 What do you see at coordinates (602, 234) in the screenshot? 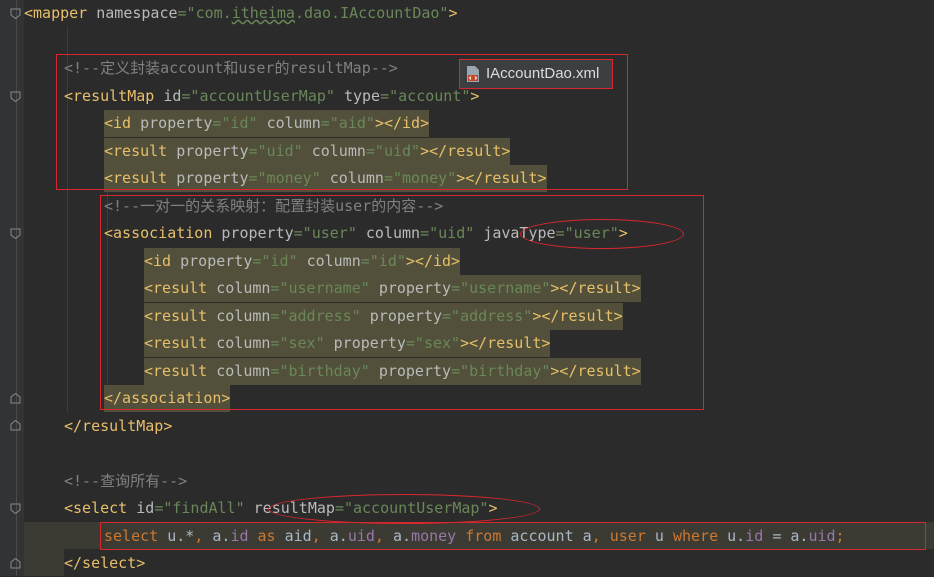
I see `annotation-ellipse-javatype` at bounding box center [602, 234].